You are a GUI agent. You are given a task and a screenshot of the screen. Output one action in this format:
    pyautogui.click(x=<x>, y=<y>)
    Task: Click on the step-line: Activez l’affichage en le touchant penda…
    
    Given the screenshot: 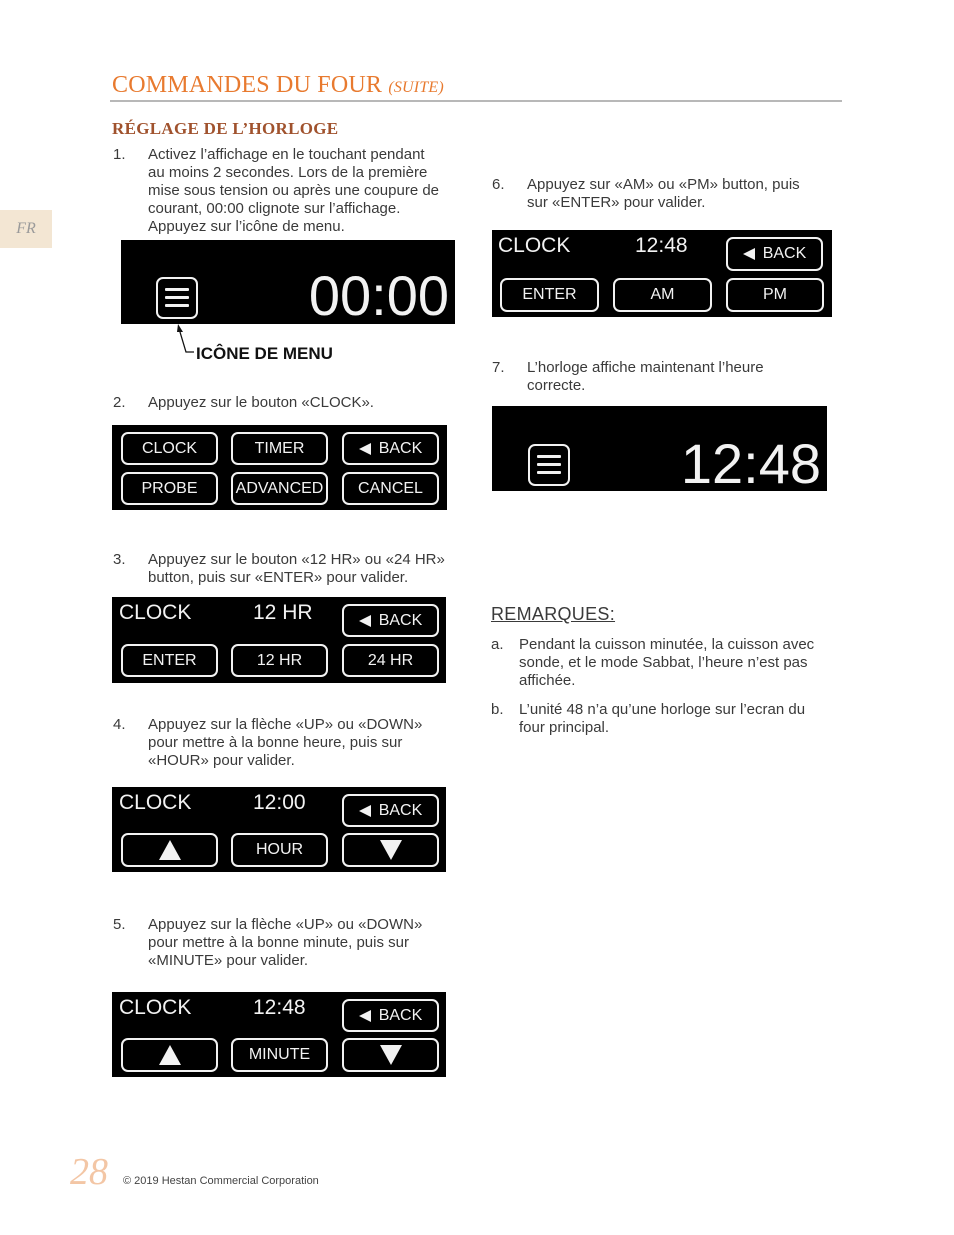 What is the action you would take?
    pyautogui.click(x=286, y=154)
    